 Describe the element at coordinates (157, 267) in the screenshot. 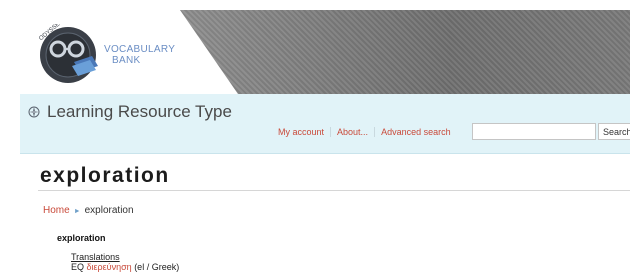

I see `translation-language: (el / Greek)` at that location.